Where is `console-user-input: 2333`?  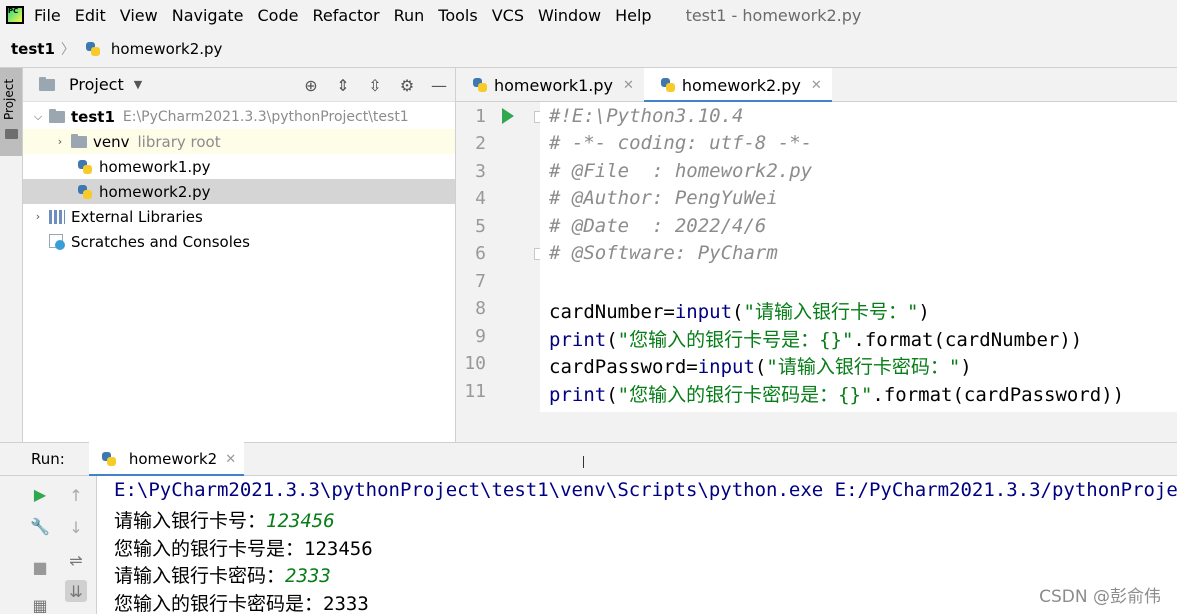
console-user-input: 2333 is located at coordinates (308, 576).